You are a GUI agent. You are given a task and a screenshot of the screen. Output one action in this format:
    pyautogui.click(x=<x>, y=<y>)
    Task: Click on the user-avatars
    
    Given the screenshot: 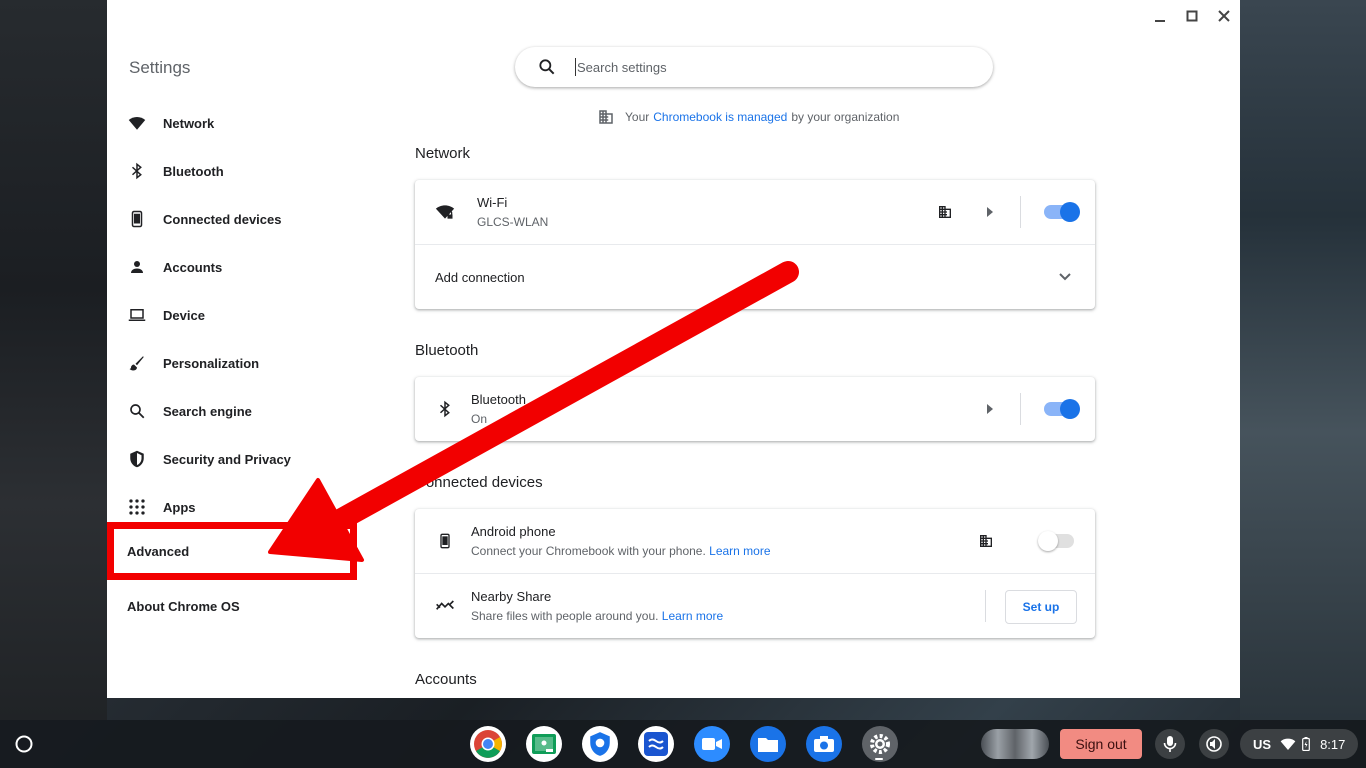 What is the action you would take?
    pyautogui.click(x=1015, y=744)
    